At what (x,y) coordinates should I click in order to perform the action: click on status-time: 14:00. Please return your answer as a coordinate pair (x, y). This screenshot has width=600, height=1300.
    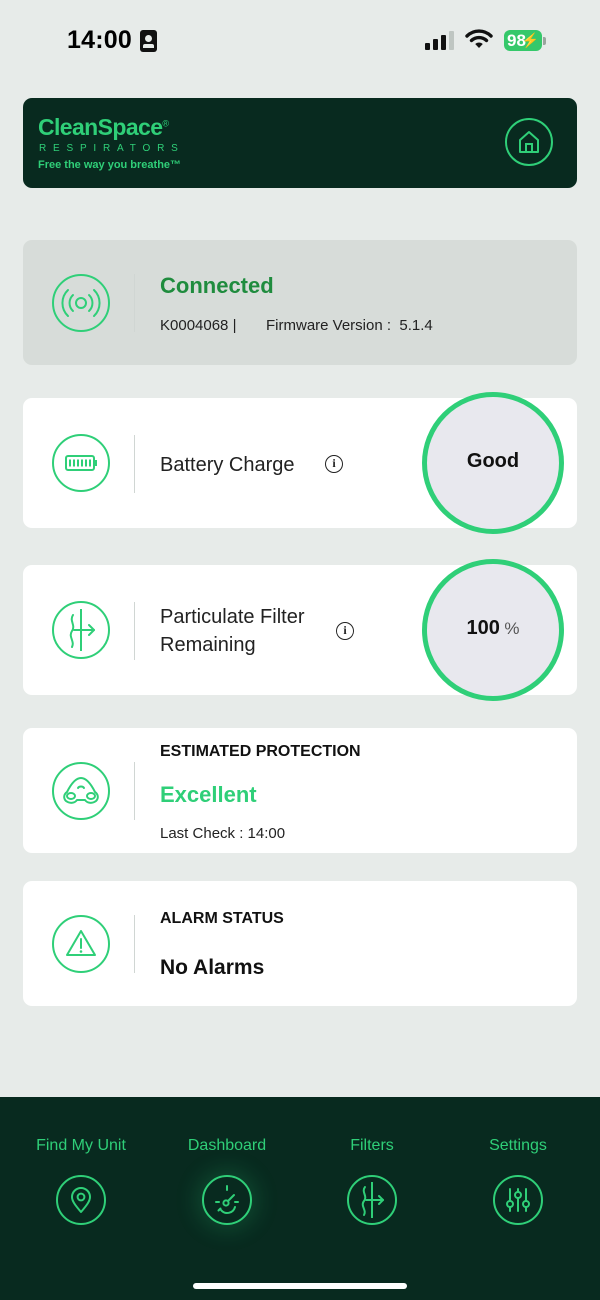
    Looking at the image, I should click on (99, 40).